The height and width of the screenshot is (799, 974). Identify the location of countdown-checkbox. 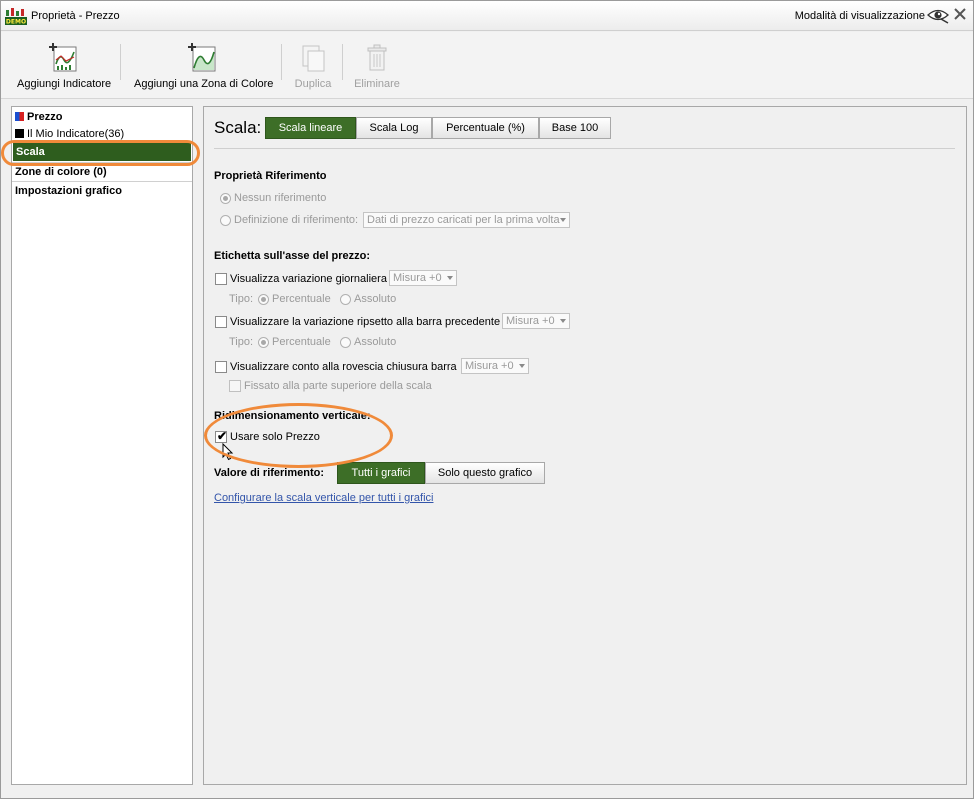
(221, 367).